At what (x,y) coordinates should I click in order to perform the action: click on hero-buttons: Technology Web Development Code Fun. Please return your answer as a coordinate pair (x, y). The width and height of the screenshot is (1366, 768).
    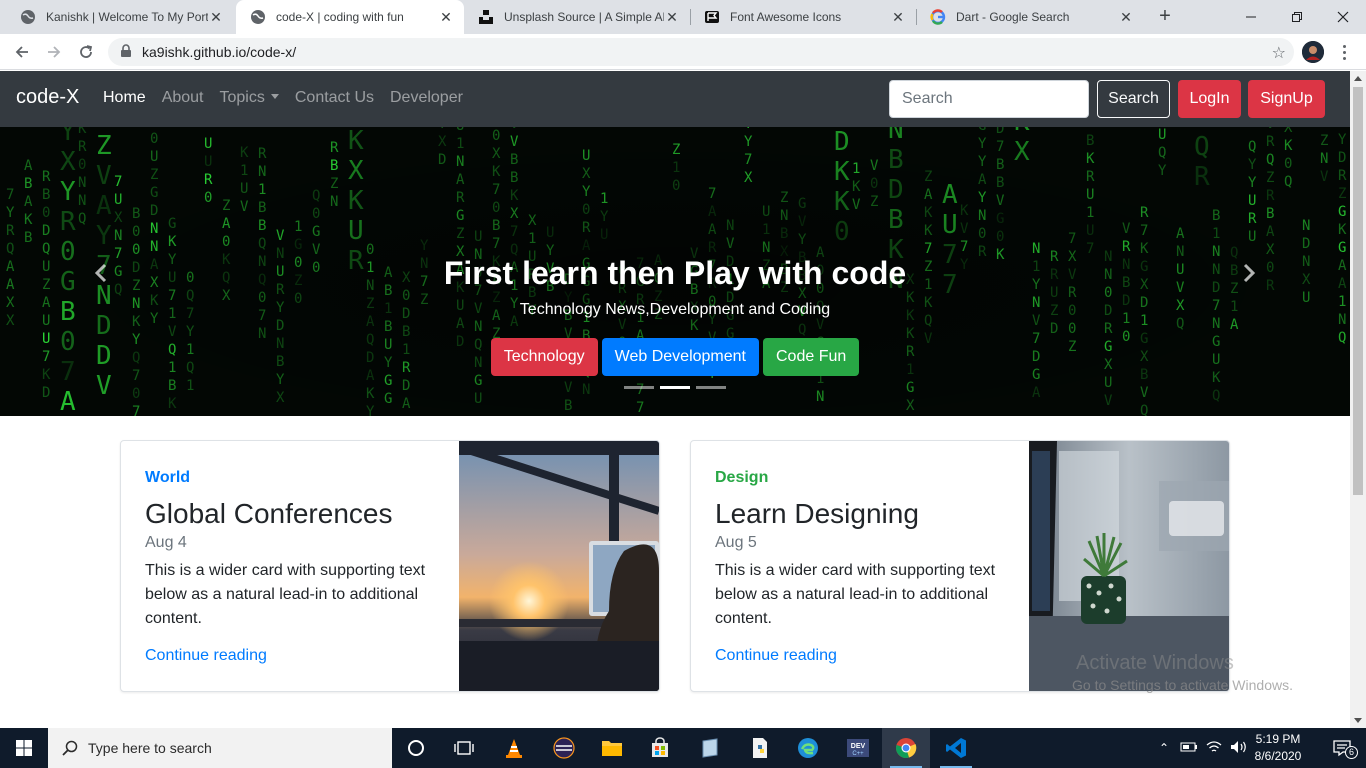
    Looking at the image, I should click on (675, 357).